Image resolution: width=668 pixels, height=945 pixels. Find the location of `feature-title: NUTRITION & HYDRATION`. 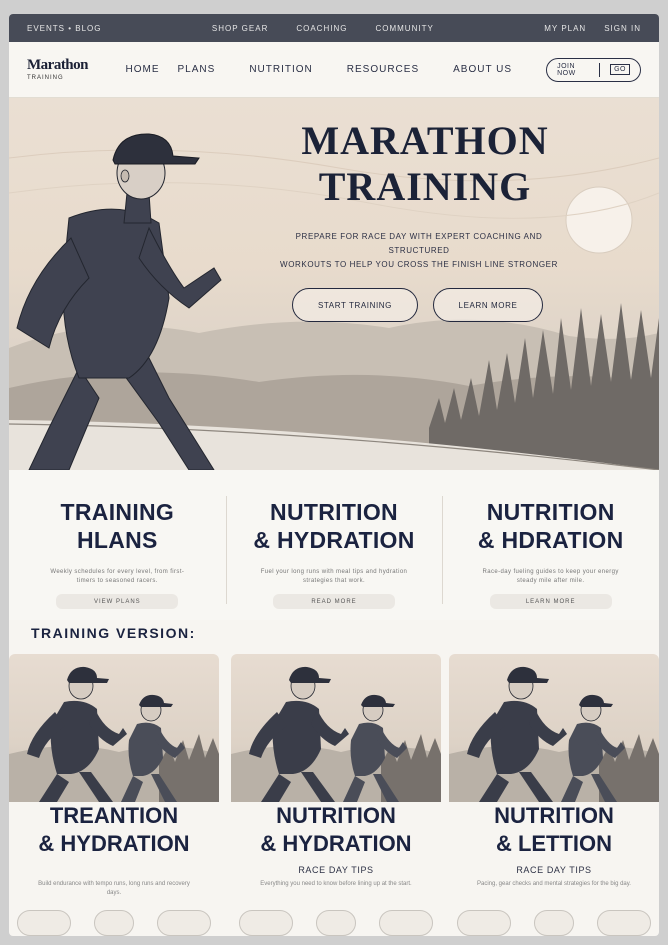

feature-title: NUTRITION & HYDRATION is located at coordinates (333, 526).